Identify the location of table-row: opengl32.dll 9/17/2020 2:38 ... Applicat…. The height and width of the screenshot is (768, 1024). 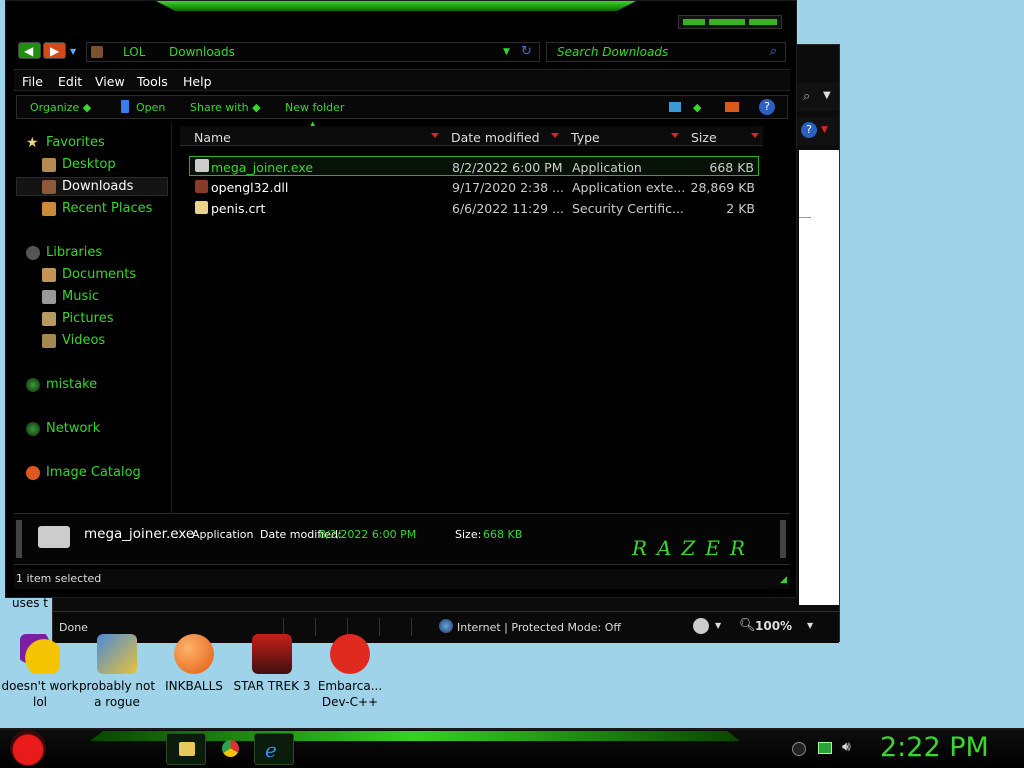
(474, 187).